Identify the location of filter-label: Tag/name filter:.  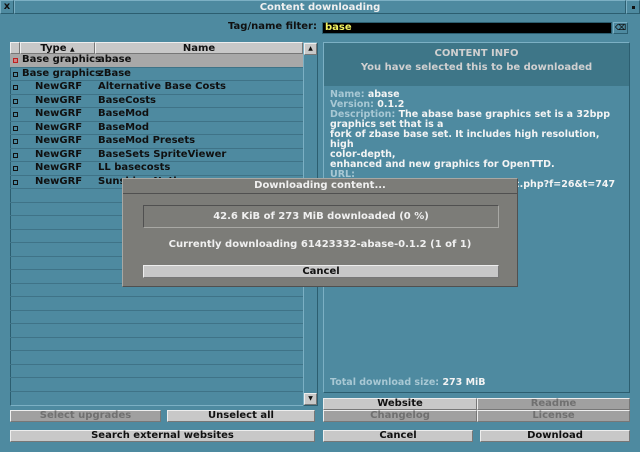
(272, 26).